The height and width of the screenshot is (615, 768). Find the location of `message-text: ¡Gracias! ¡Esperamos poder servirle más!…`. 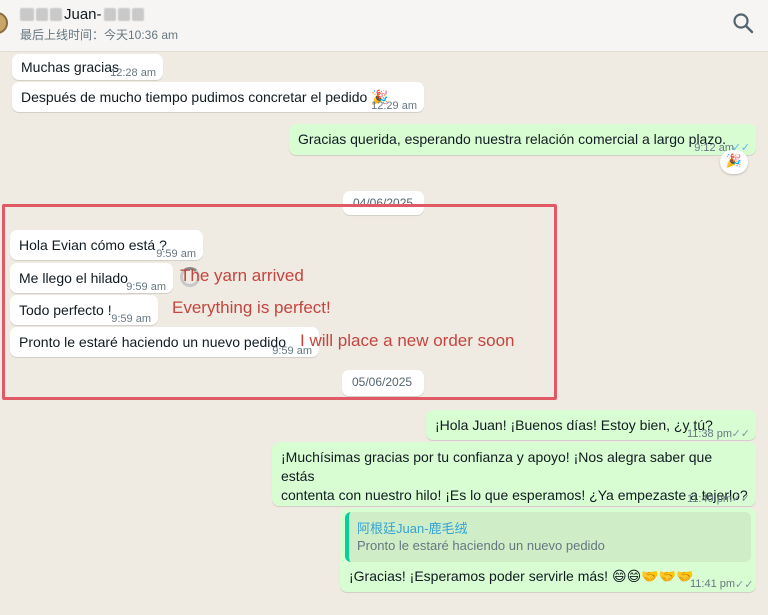

message-text: ¡Gracias! ¡Esperamos poder servirle más!… is located at coordinates (521, 576).